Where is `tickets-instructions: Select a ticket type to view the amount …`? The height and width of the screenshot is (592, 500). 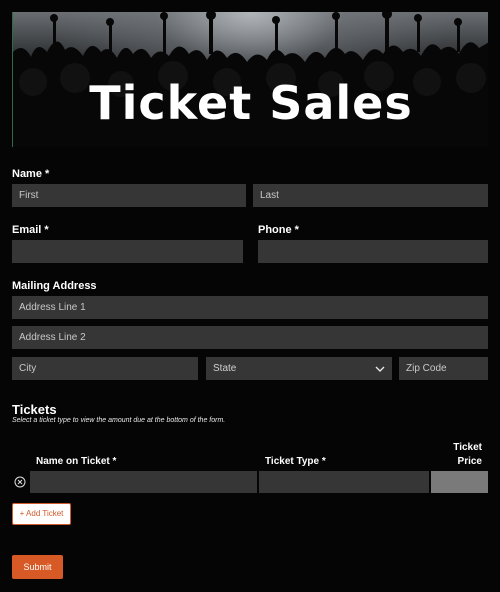
tickets-instructions: Select a ticket type to view the amount … is located at coordinates (119, 420).